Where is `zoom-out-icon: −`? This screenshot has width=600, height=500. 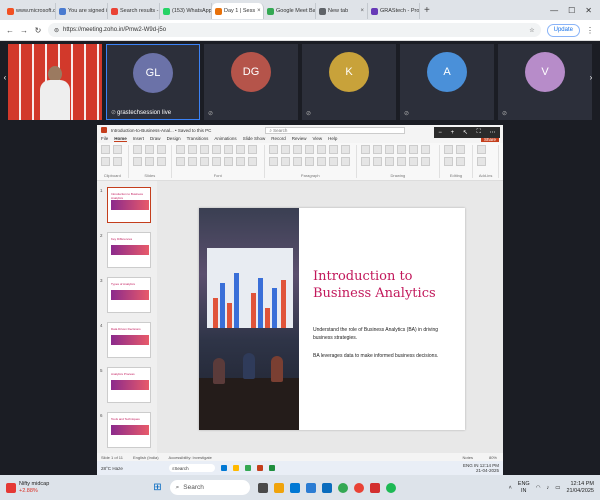
zoom-out-icon: − is located at coordinates (440, 133).